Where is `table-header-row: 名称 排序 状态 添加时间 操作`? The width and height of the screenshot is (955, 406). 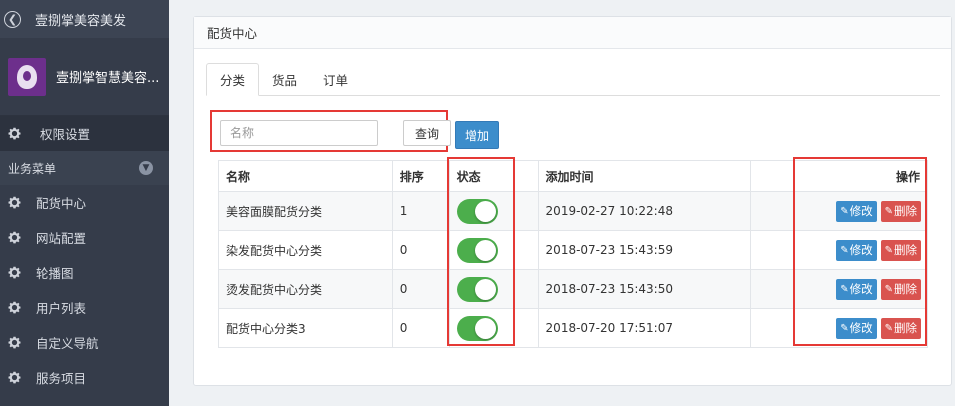
table-header-row: 名称 排序 状态 添加时间 操作 is located at coordinates (573, 176).